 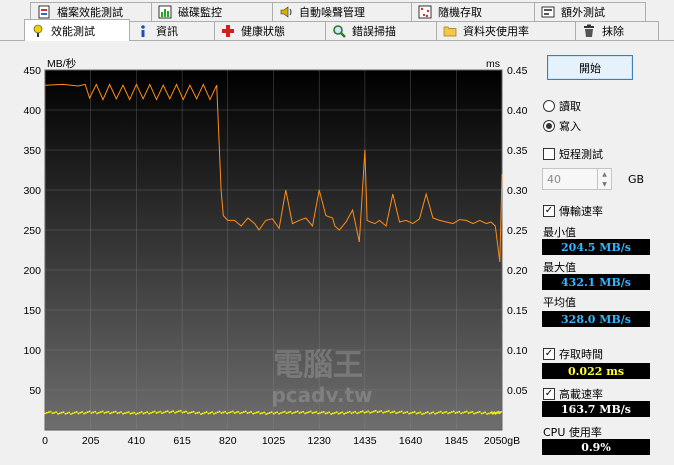 I want to click on y-left-tick-label: 400, so click(x=32, y=111).